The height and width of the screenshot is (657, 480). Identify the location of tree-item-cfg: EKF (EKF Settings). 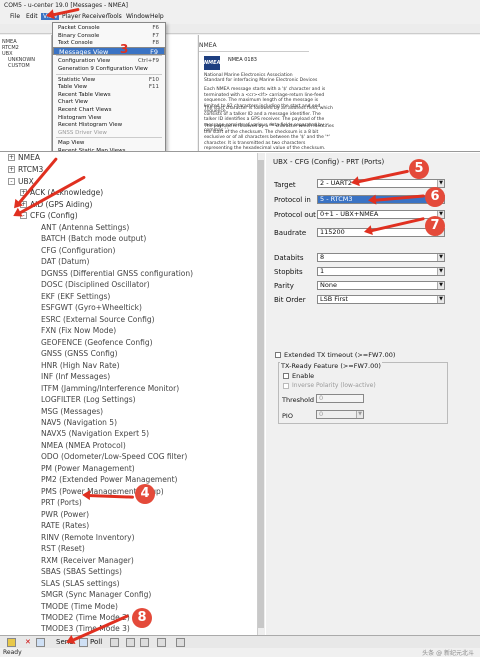
(75, 296).